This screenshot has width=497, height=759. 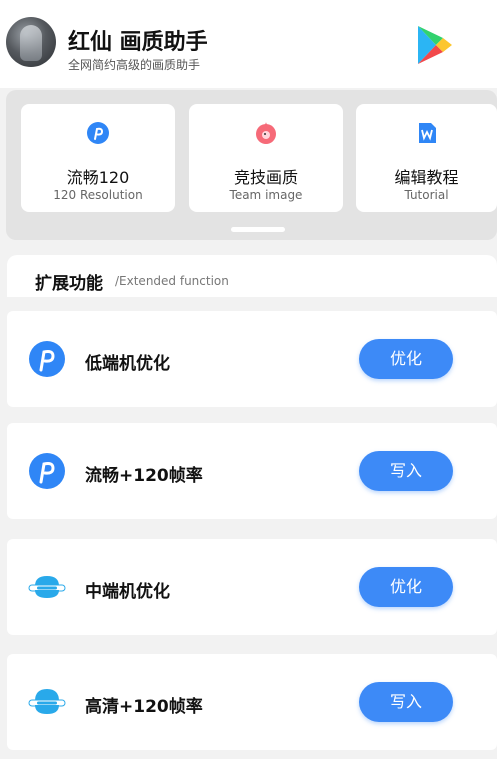 What do you see at coordinates (258, 229) in the screenshot?
I see `page-indicator` at bounding box center [258, 229].